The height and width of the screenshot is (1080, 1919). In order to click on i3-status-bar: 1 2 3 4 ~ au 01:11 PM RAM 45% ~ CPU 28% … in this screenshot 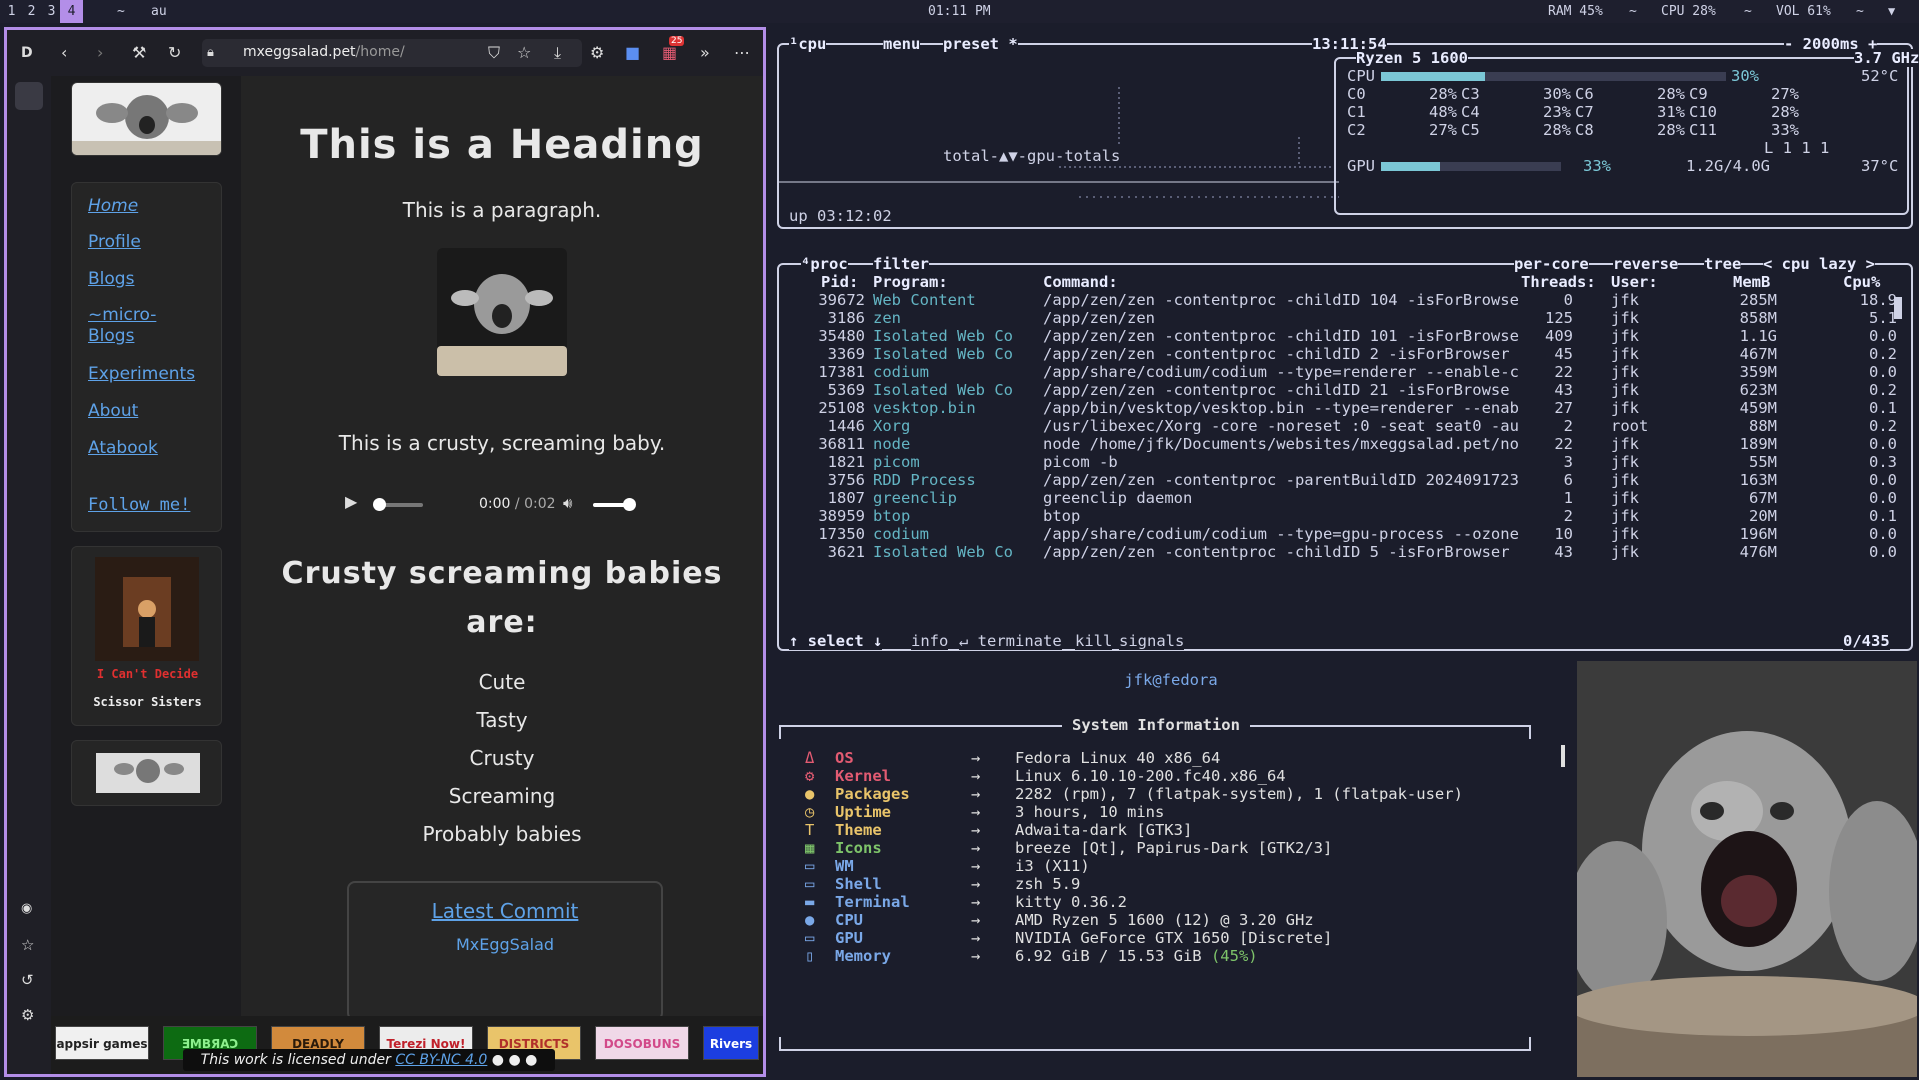, I will do `click(959, 11)`.